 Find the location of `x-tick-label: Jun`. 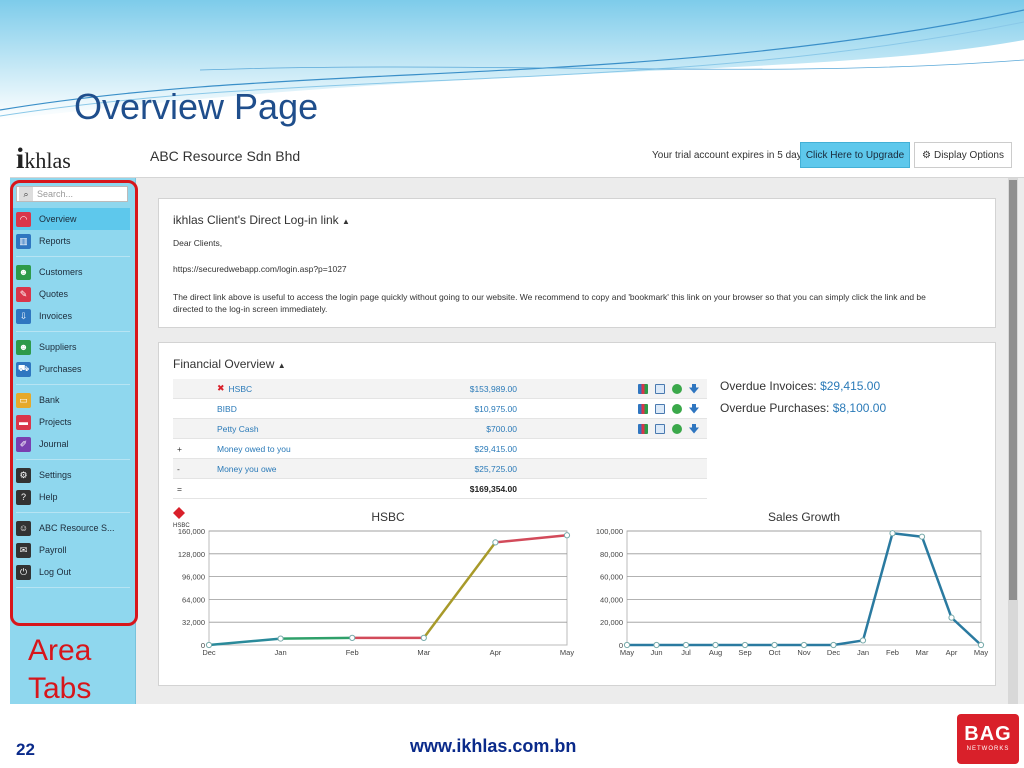

x-tick-label: Jun is located at coordinates (656, 652).